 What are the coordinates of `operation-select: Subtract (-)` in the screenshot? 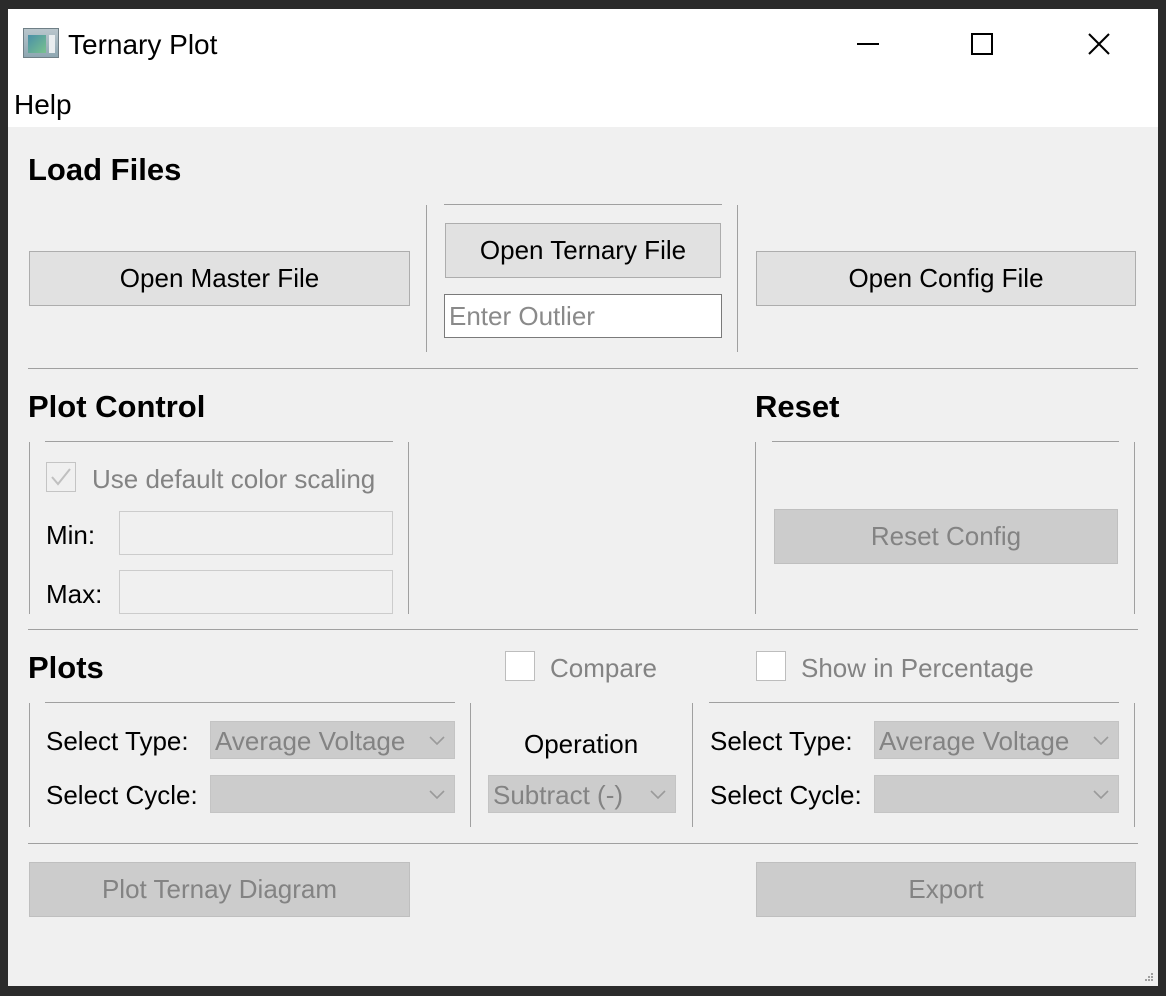 It's located at (582, 794).